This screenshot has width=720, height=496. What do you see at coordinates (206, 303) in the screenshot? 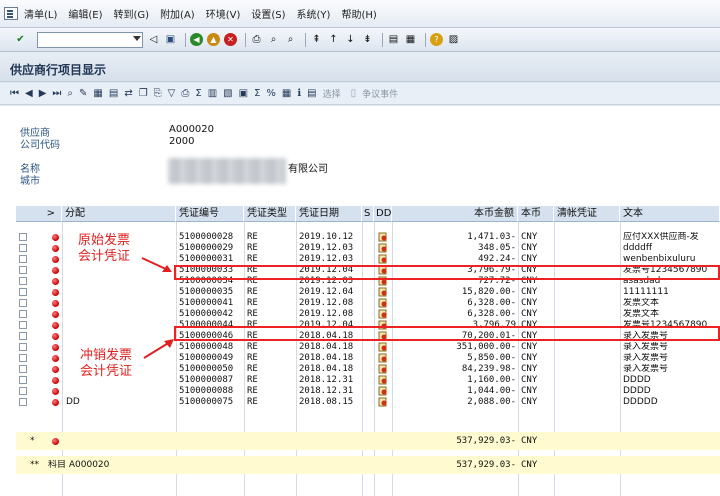
I see `doc-number-cell: 5100000041` at bounding box center [206, 303].